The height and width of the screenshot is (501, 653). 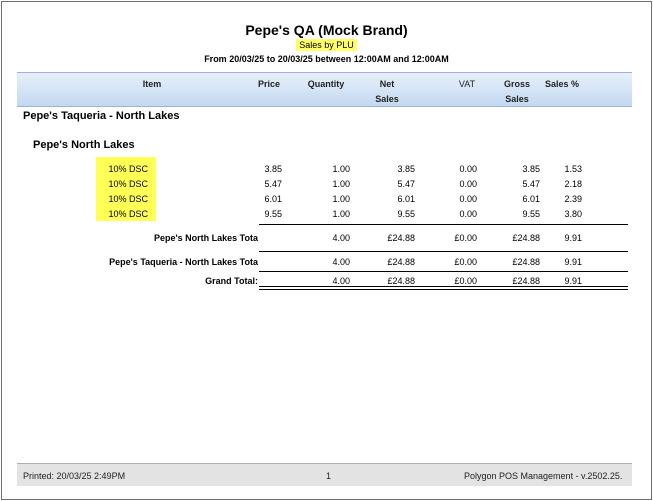 What do you see at coordinates (562, 84) in the screenshot?
I see `col-sales-pct: Sales %` at bounding box center [562, 84].